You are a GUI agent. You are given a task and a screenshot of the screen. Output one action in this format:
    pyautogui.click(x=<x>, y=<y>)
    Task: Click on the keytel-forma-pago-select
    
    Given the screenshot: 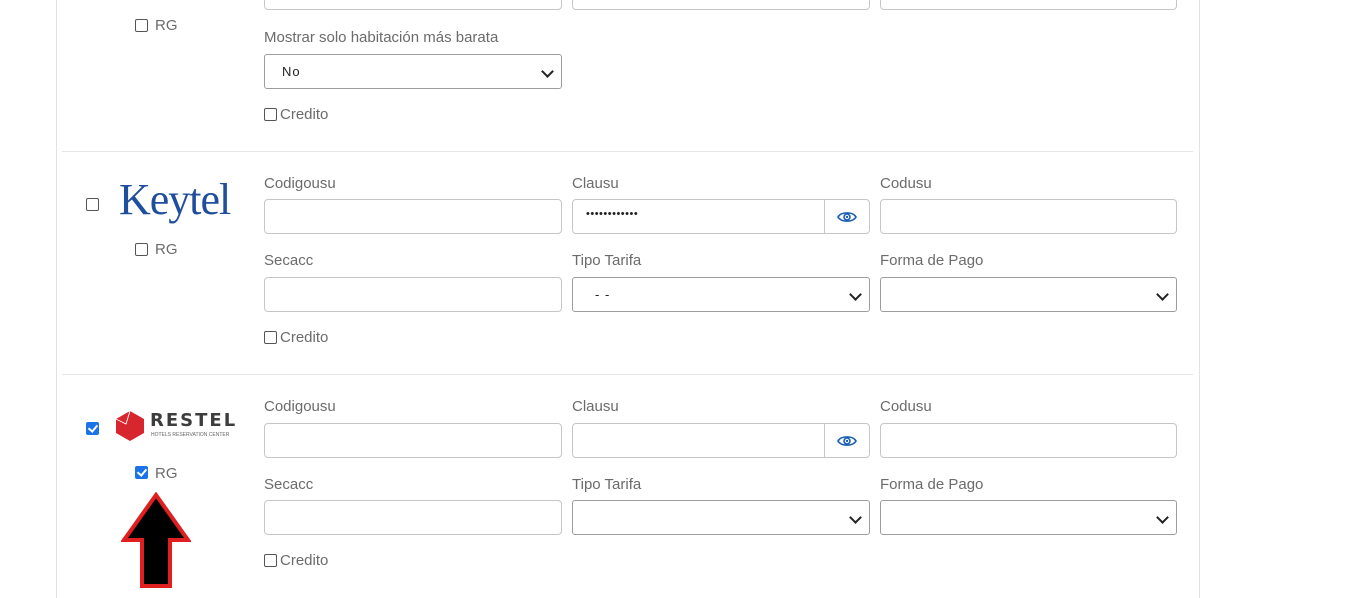 What is the action you would take?
    pyautogui.click(x=1028, y=294)
    